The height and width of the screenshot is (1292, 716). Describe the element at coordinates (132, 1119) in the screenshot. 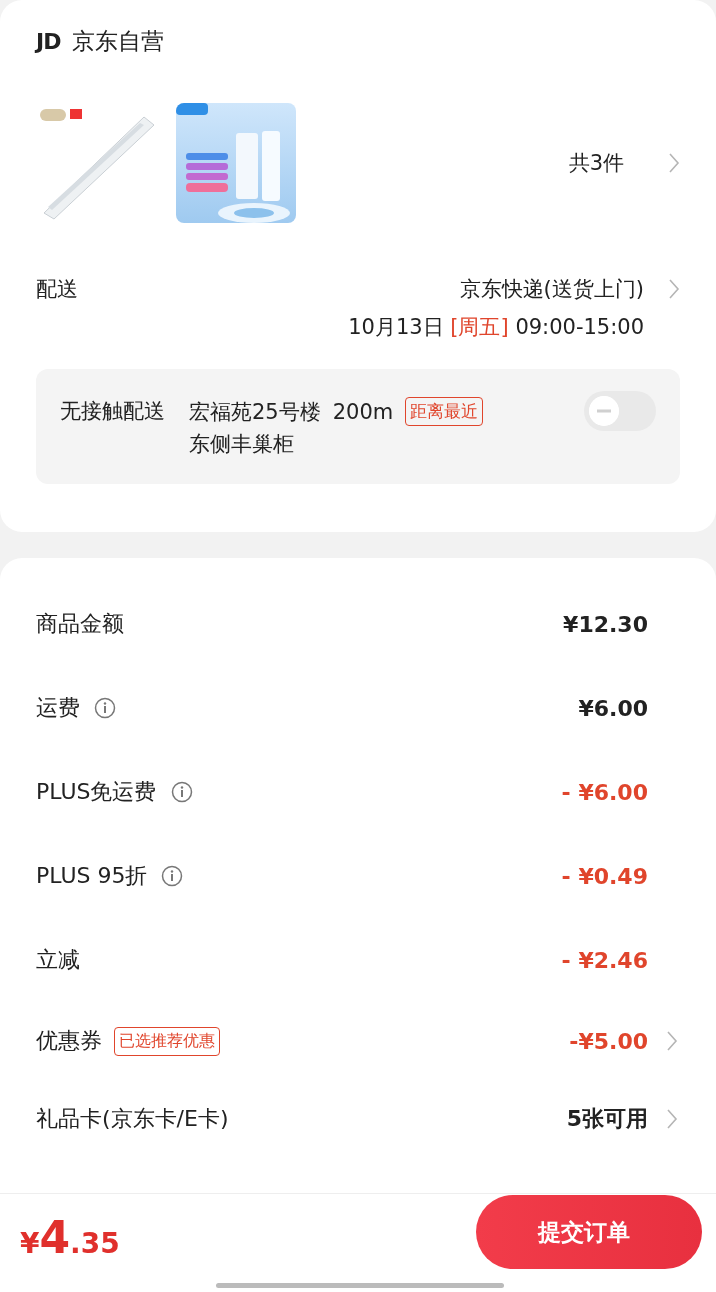

I see `fee-label: 礼品卡(京东卡/E卡)` at that location.